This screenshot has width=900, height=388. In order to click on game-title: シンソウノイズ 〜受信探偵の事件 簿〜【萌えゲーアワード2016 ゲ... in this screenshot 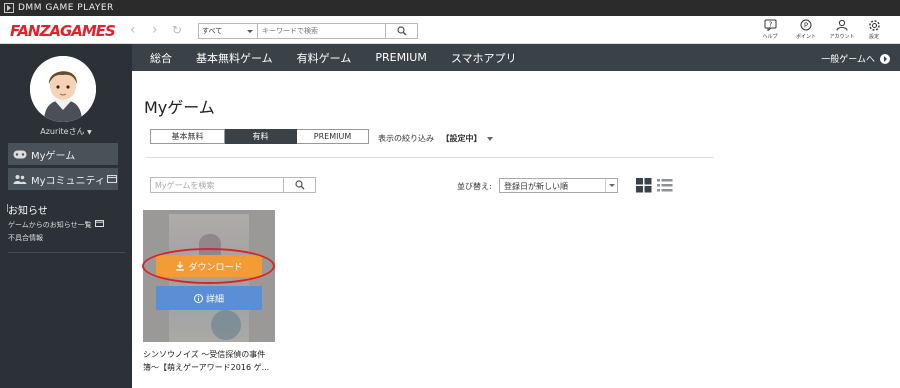, I will do `click(209, 361)`.